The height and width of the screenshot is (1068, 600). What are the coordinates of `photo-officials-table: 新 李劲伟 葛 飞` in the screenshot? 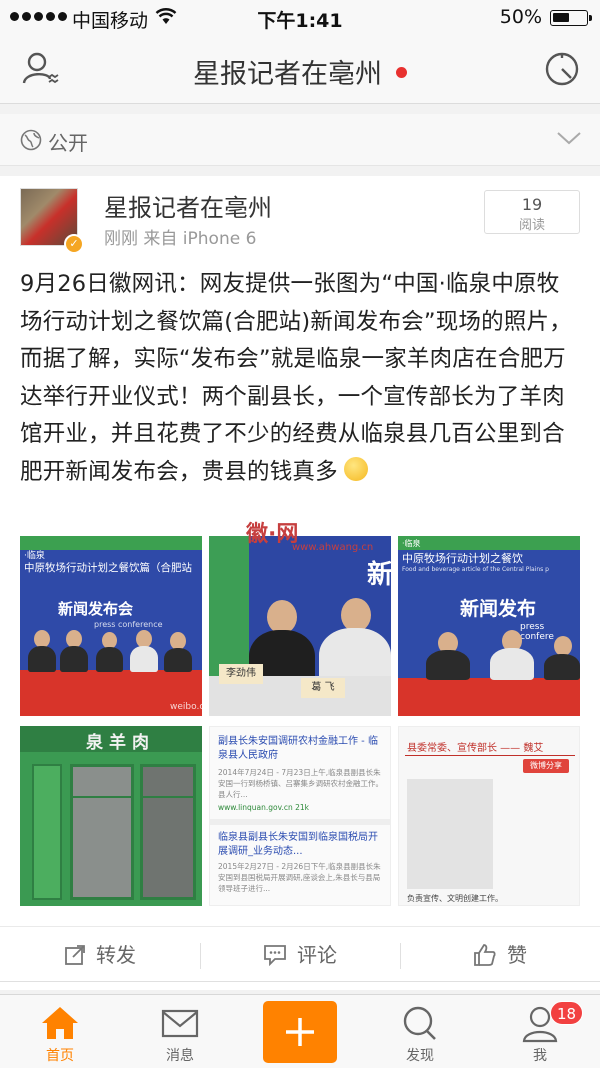 It's located at (300, 626).